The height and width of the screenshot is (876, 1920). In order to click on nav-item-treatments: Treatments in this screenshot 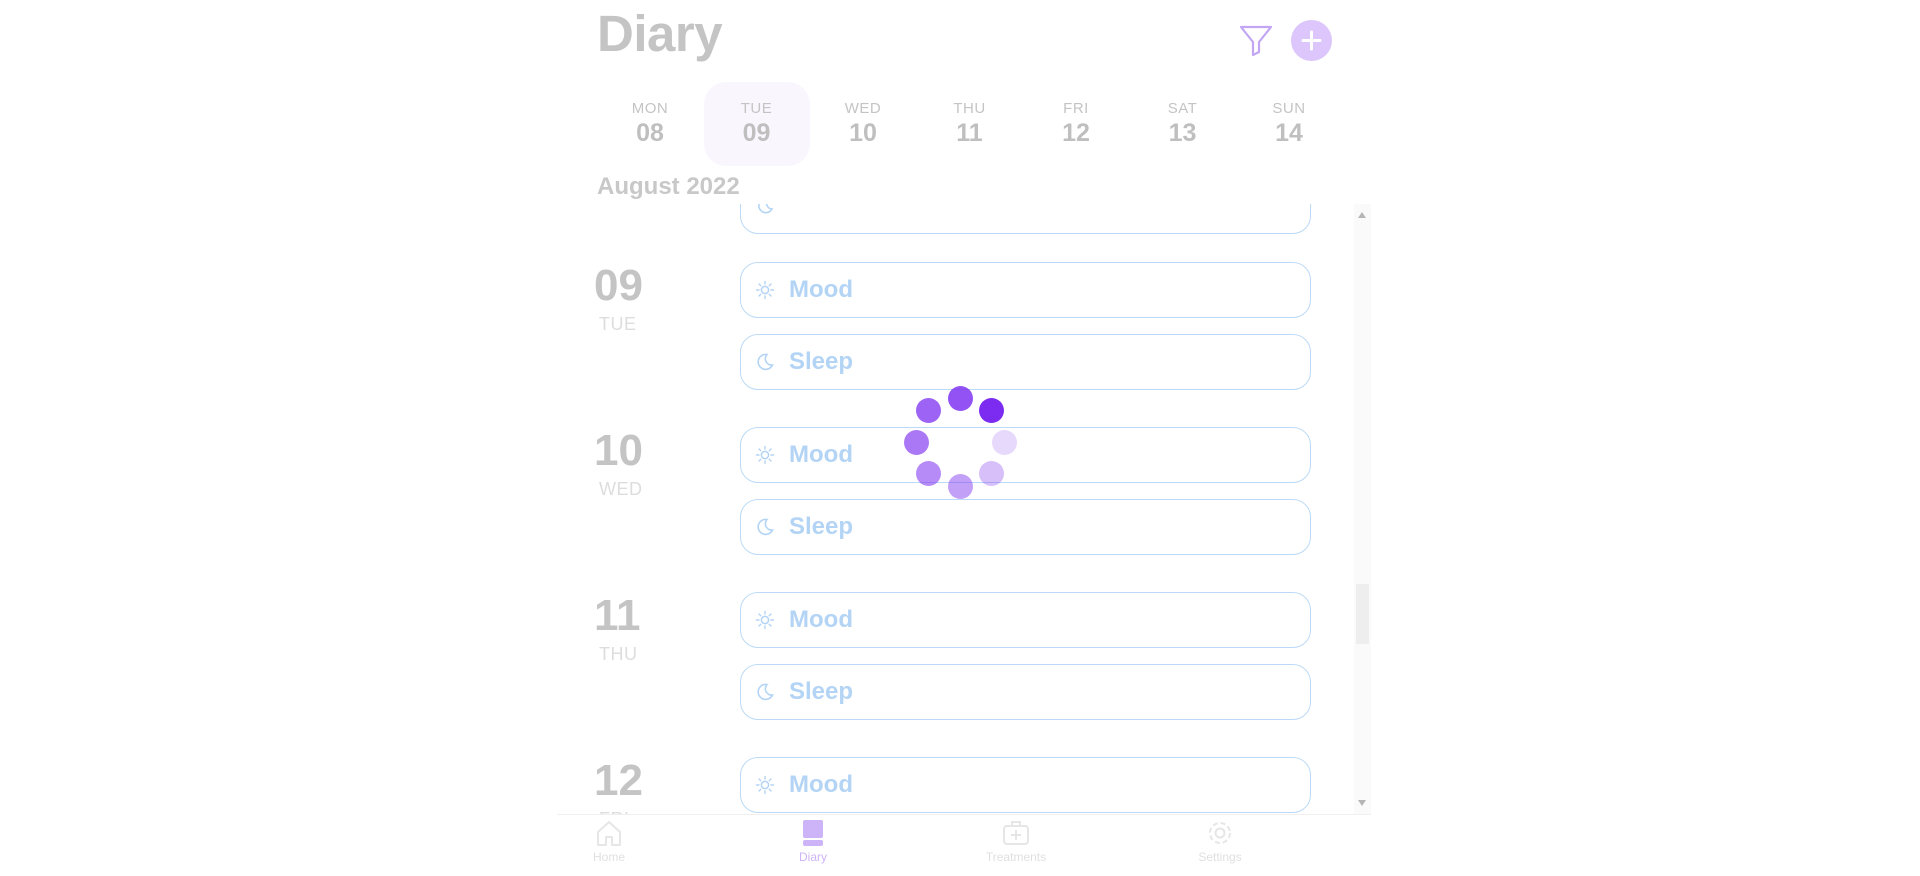, I will do `click(1016, 840)`.